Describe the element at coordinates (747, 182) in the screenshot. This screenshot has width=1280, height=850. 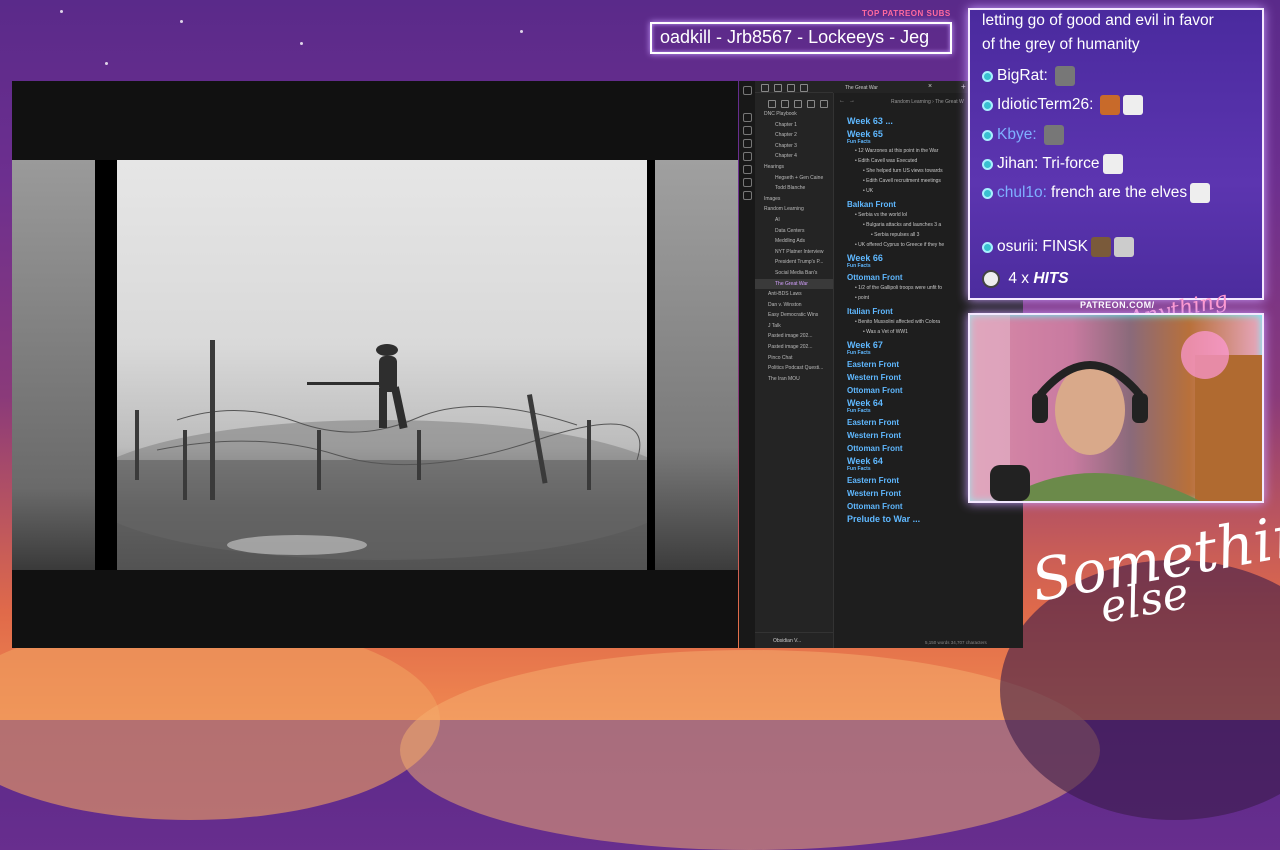
I see `terminal-icon` at that location.